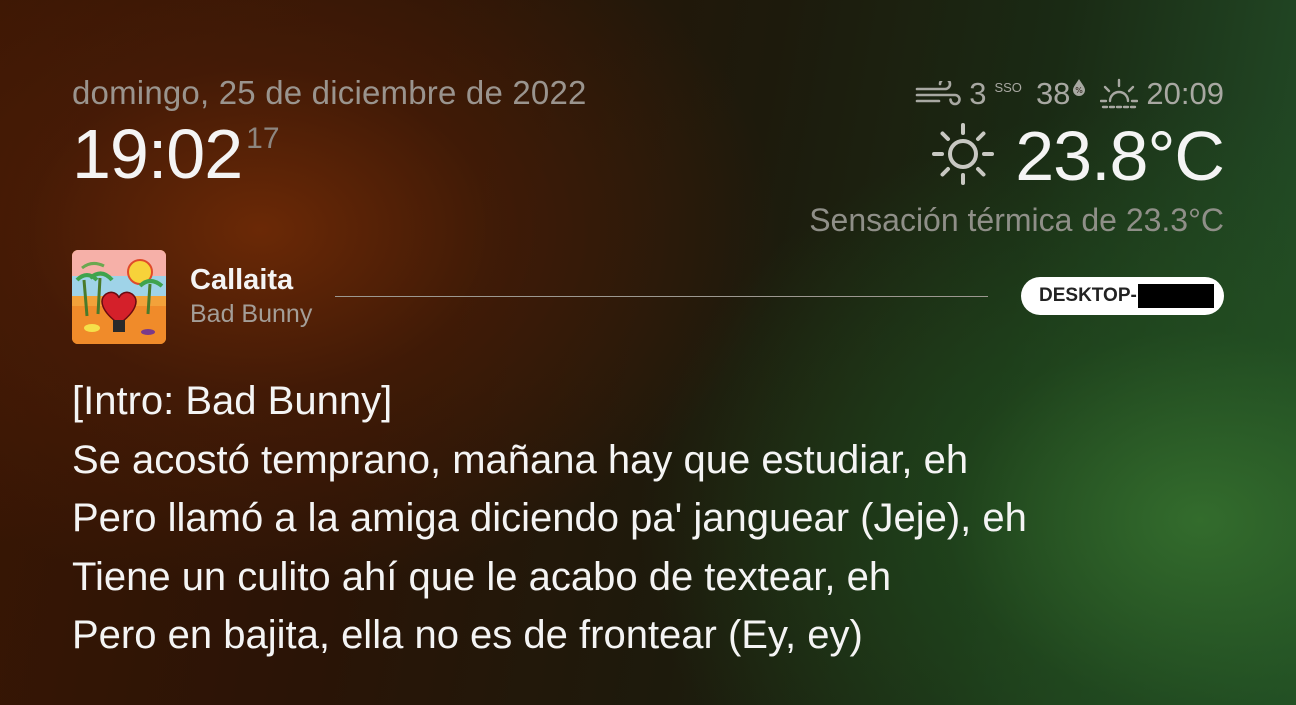 The height and width of the screenshot is (705, 1296). I want to click on wind-speed: 3, so click(978, 93).